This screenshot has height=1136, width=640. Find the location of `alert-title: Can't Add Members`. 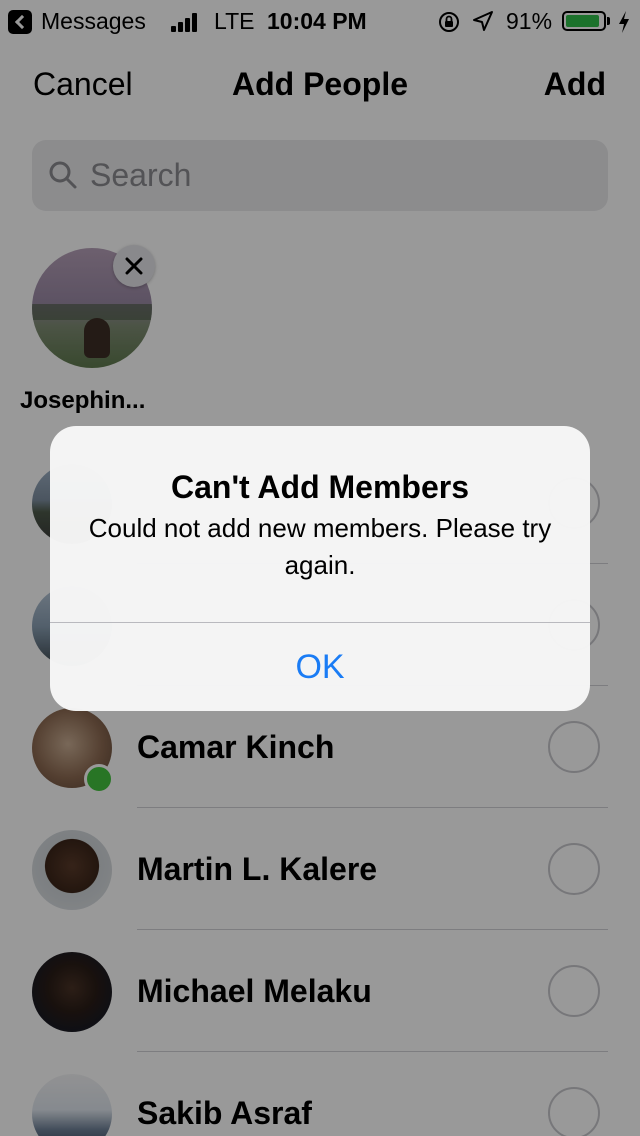

alert-title: Can't Add Members is located at coordinates (319, 487).